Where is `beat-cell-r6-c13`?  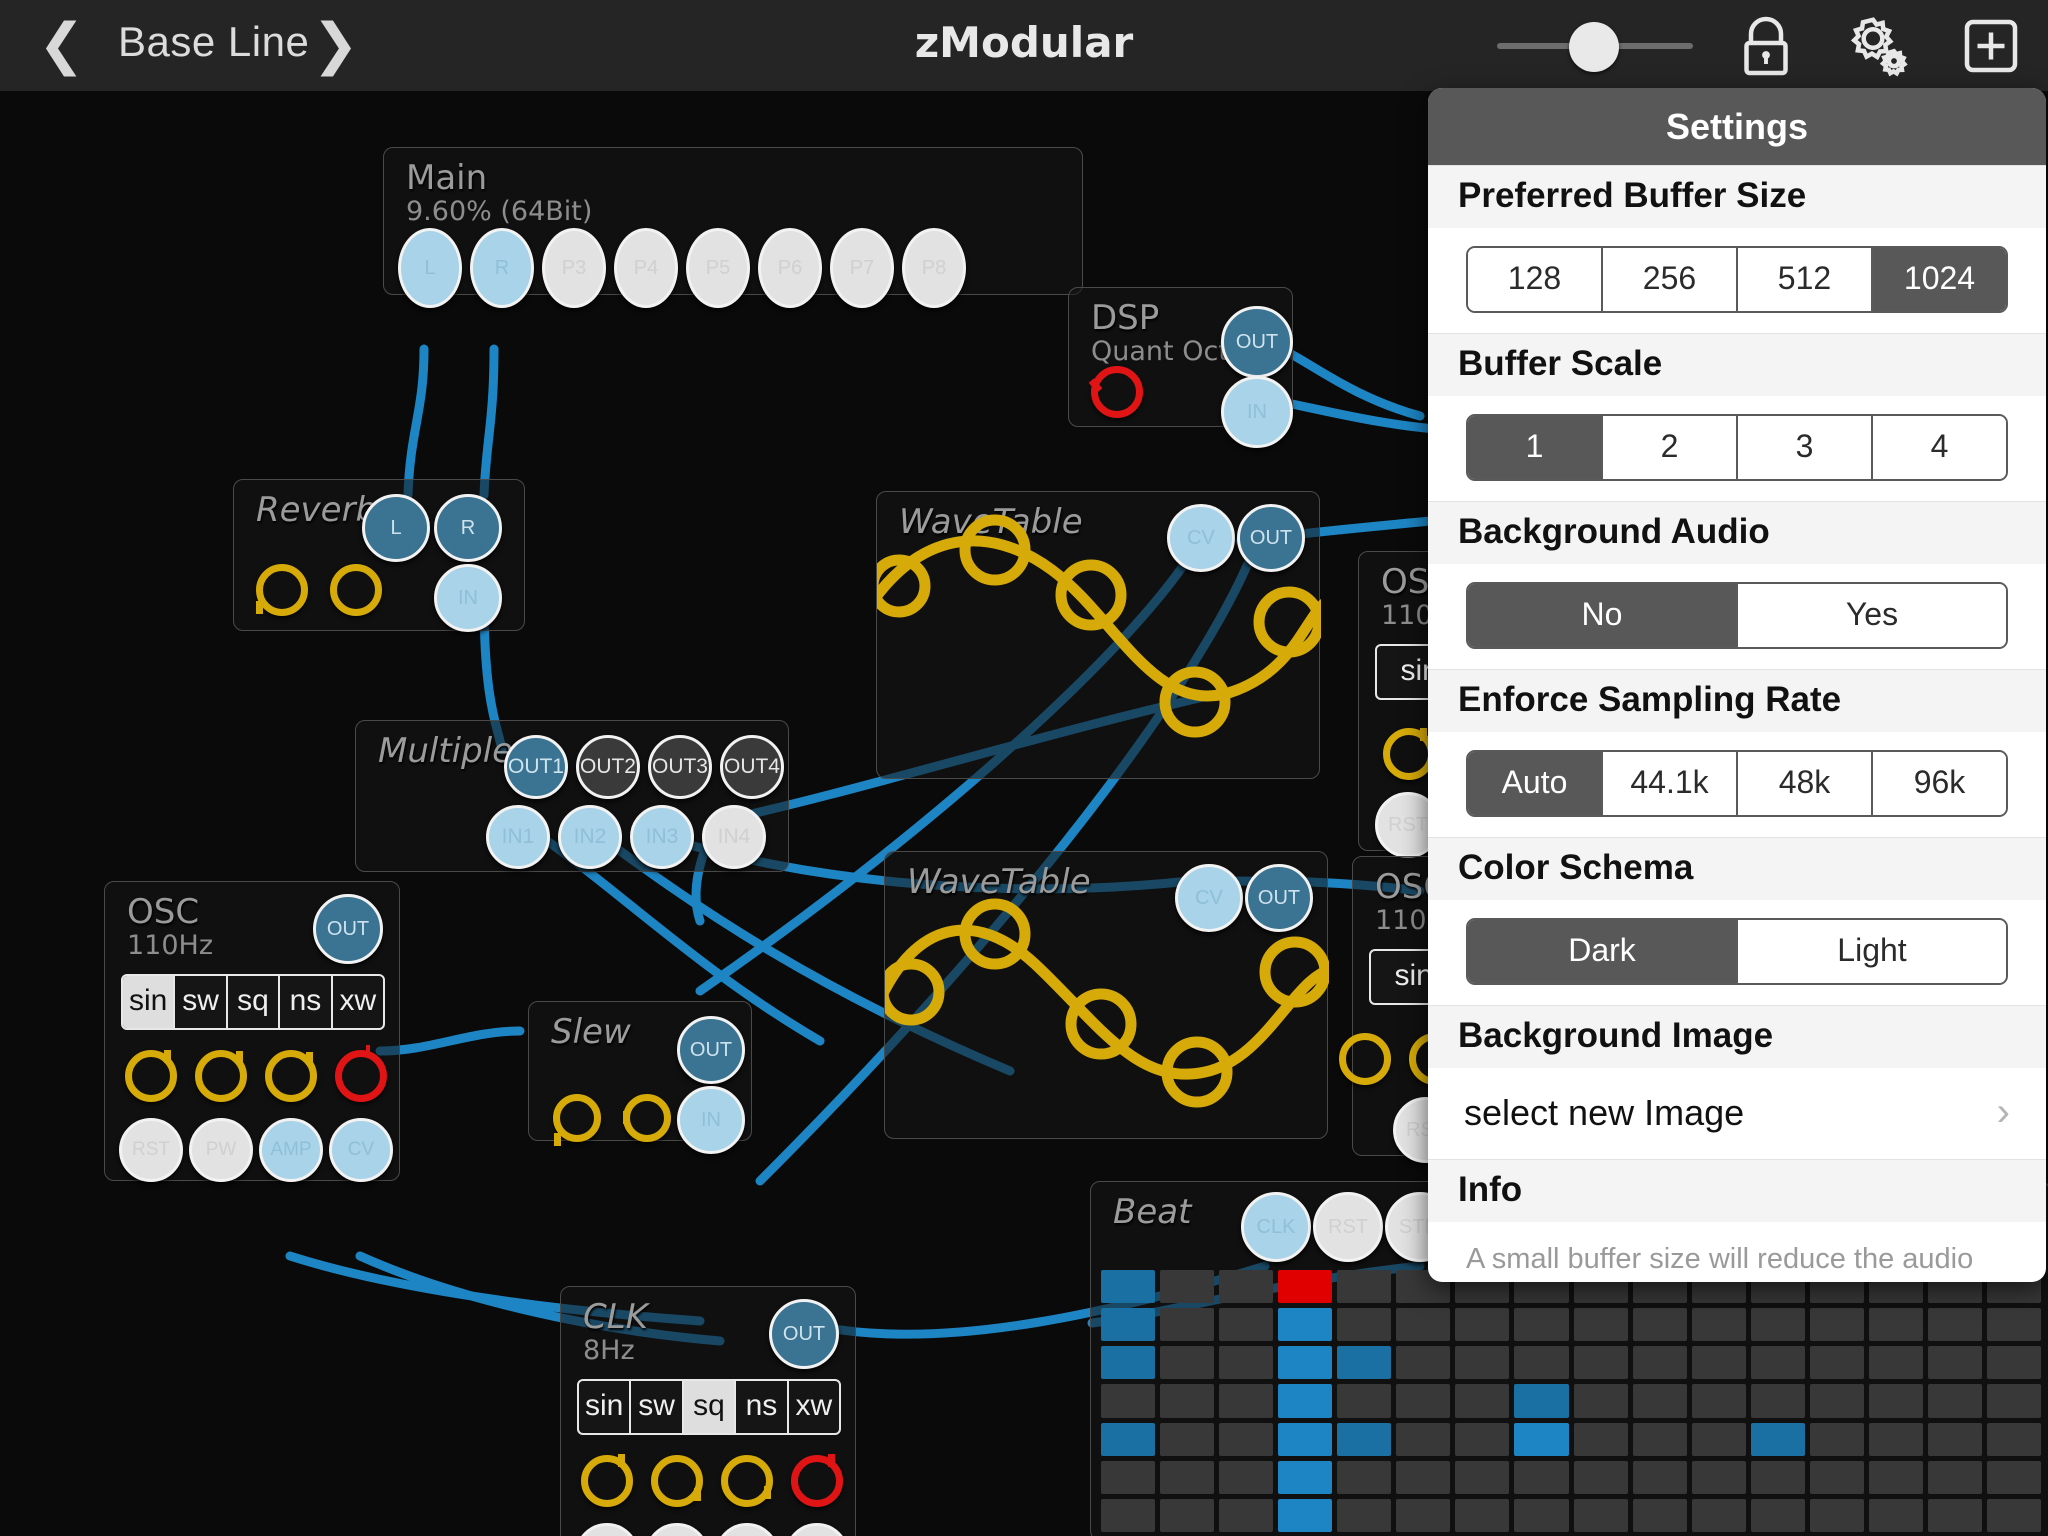
beat-cell-r6-c13 is located at coordinates (1895, 1515).